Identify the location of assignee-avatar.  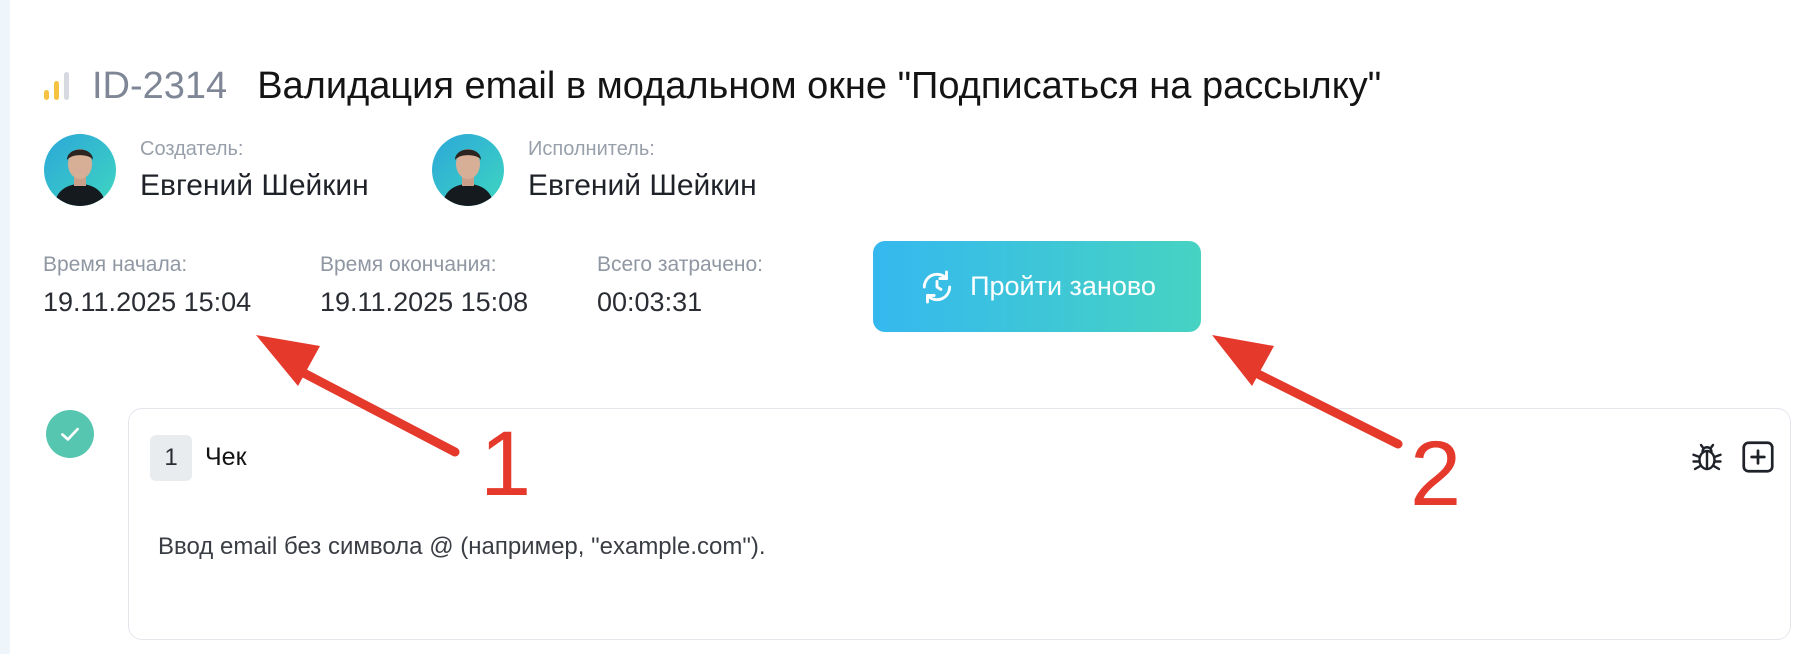
(468, 170).